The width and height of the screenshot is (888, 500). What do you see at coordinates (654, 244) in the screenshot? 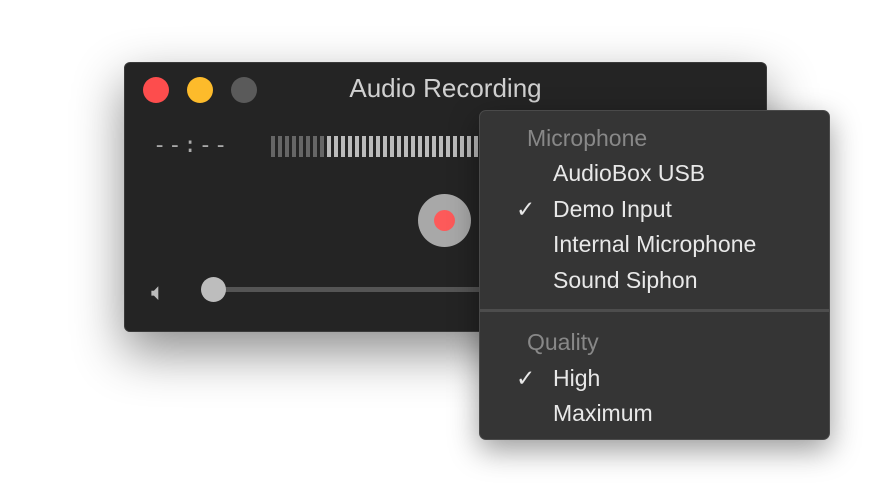
I see `menu-item-internal-microphone: Internal Microphone` at bounding box center [654, 244].